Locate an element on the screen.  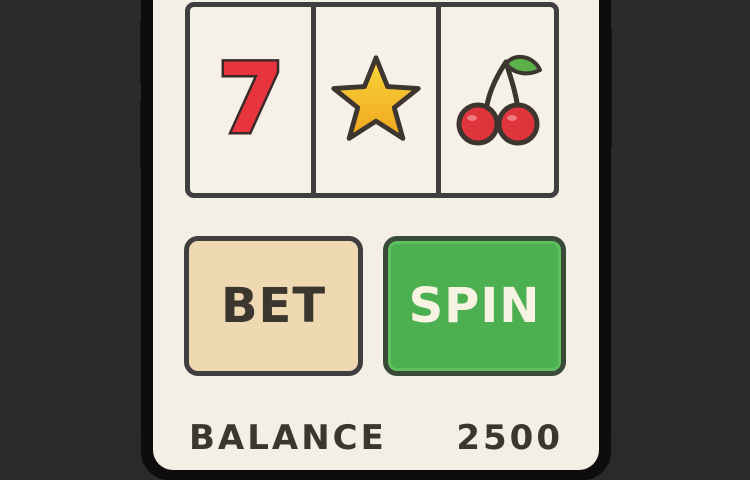
balance-label: BALANCE is located at coordinates (288, 438).